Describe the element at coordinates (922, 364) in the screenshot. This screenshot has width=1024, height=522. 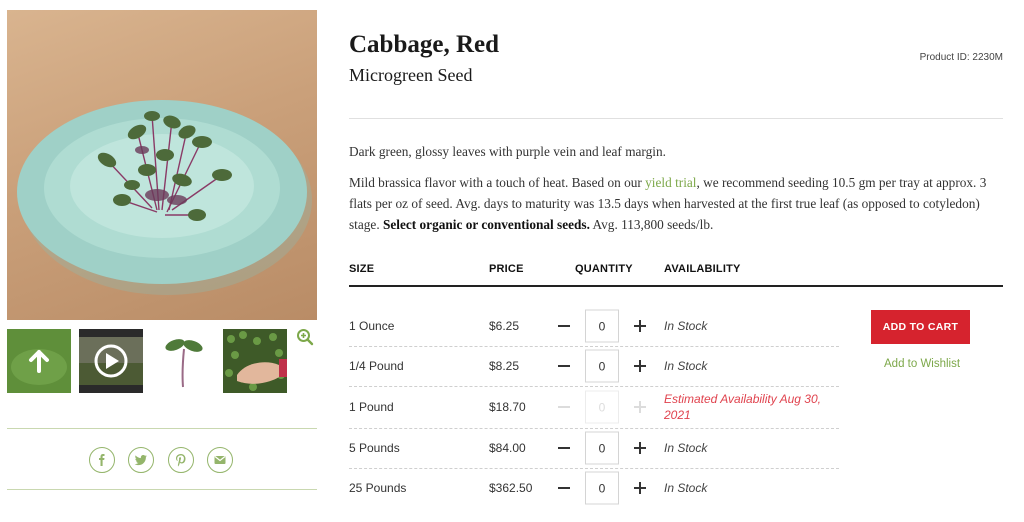
I see `add-to-wishlist-link: Add to Wishlist` at that location.